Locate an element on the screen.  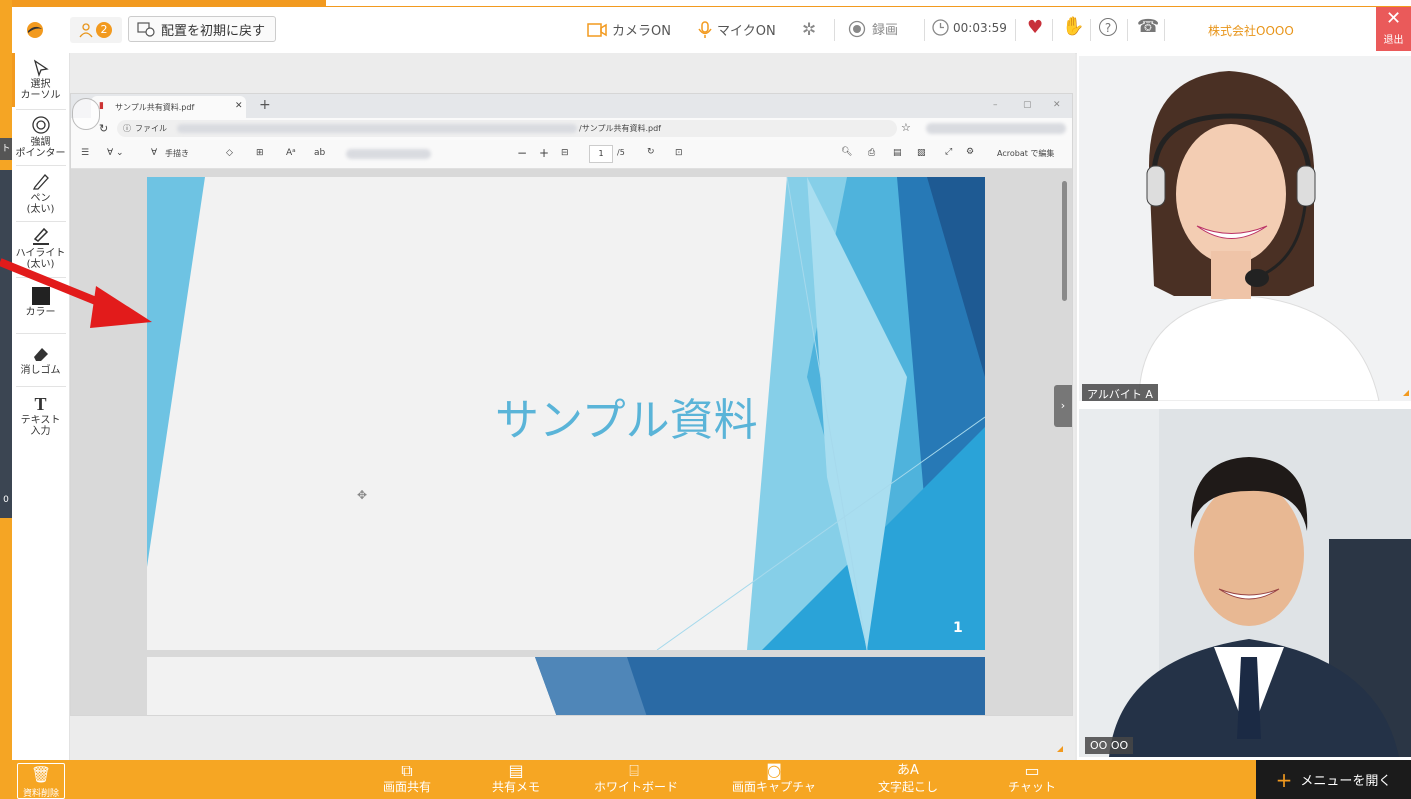
camera-label: カメラON is located at coordinates (641, 31).